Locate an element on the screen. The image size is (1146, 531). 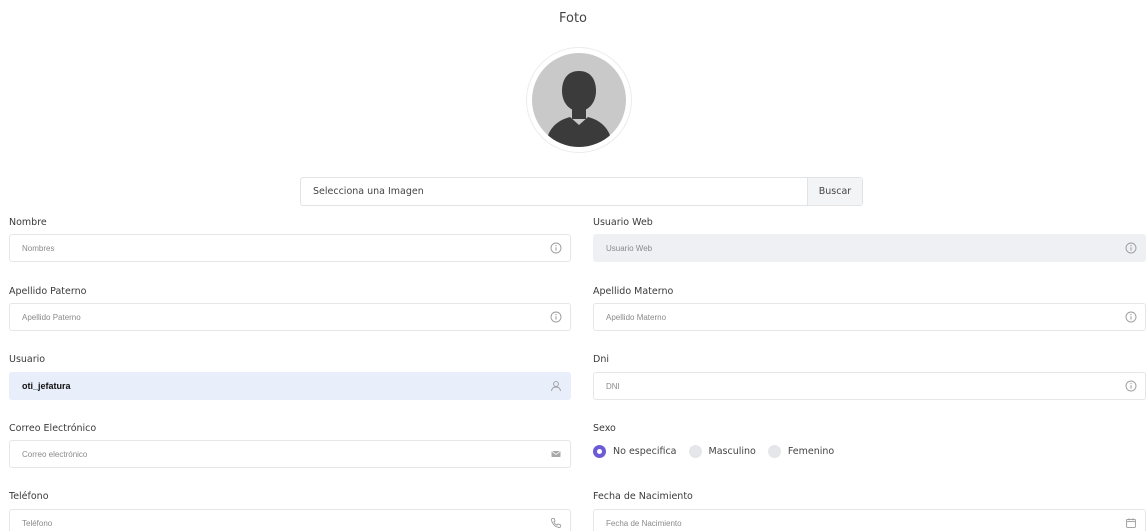
image-file-picker: Selecciona una Imagen Buscar is located at coordinates (581, 191).